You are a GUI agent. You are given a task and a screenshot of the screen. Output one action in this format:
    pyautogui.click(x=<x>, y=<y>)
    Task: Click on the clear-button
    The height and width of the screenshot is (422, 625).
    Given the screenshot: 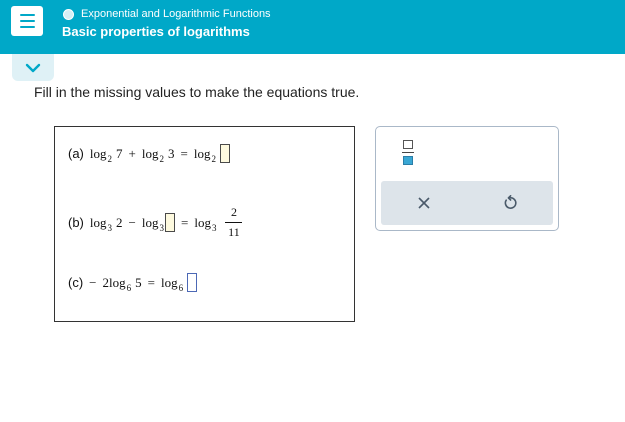 What is the action you would take?
    pyautogui.click(x=424, y=203)
    